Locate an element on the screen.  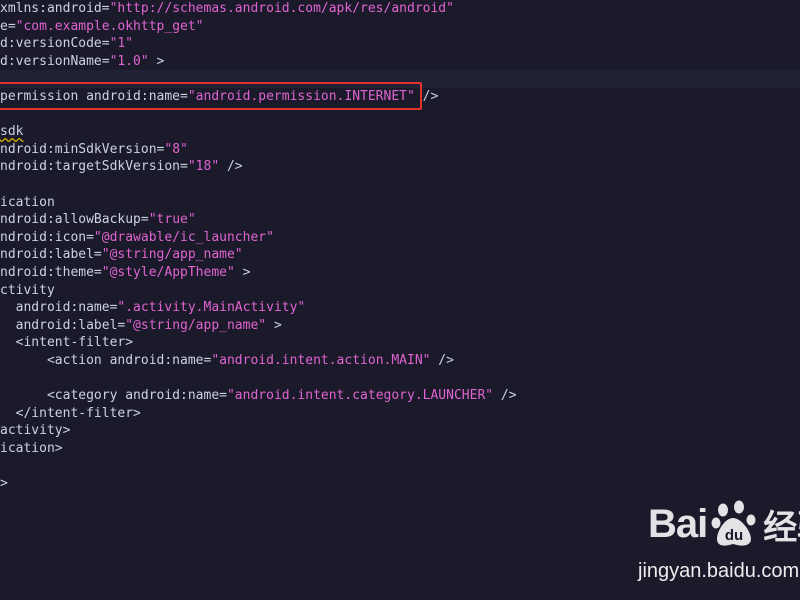
code-token: d:versionCode= is located at coordinates (55, 44).